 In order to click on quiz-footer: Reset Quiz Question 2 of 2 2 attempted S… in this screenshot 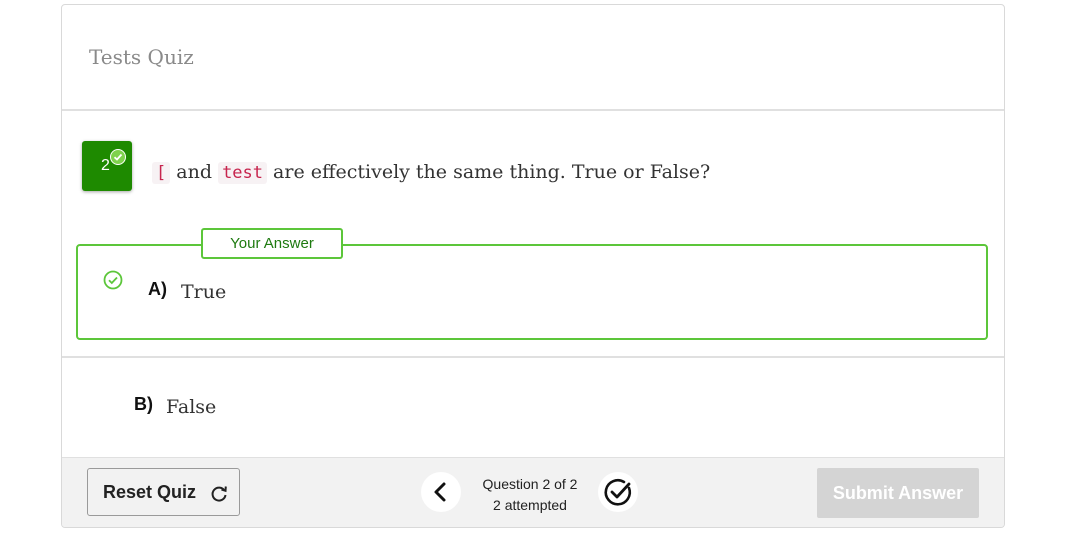, I will do `click(533, 492)`.